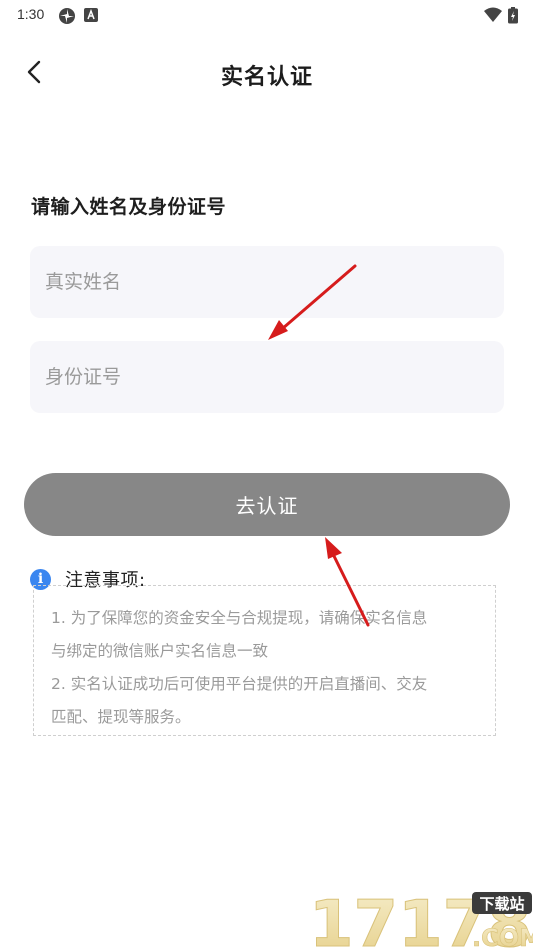  Describe the element at coordinates (267, 282) in the screenshot. I see `real-name-input` at that location.